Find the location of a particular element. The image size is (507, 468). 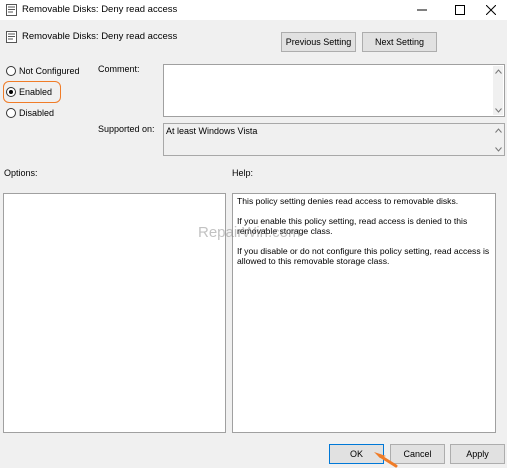

maximize-icon is located at coordinates (460, 10).